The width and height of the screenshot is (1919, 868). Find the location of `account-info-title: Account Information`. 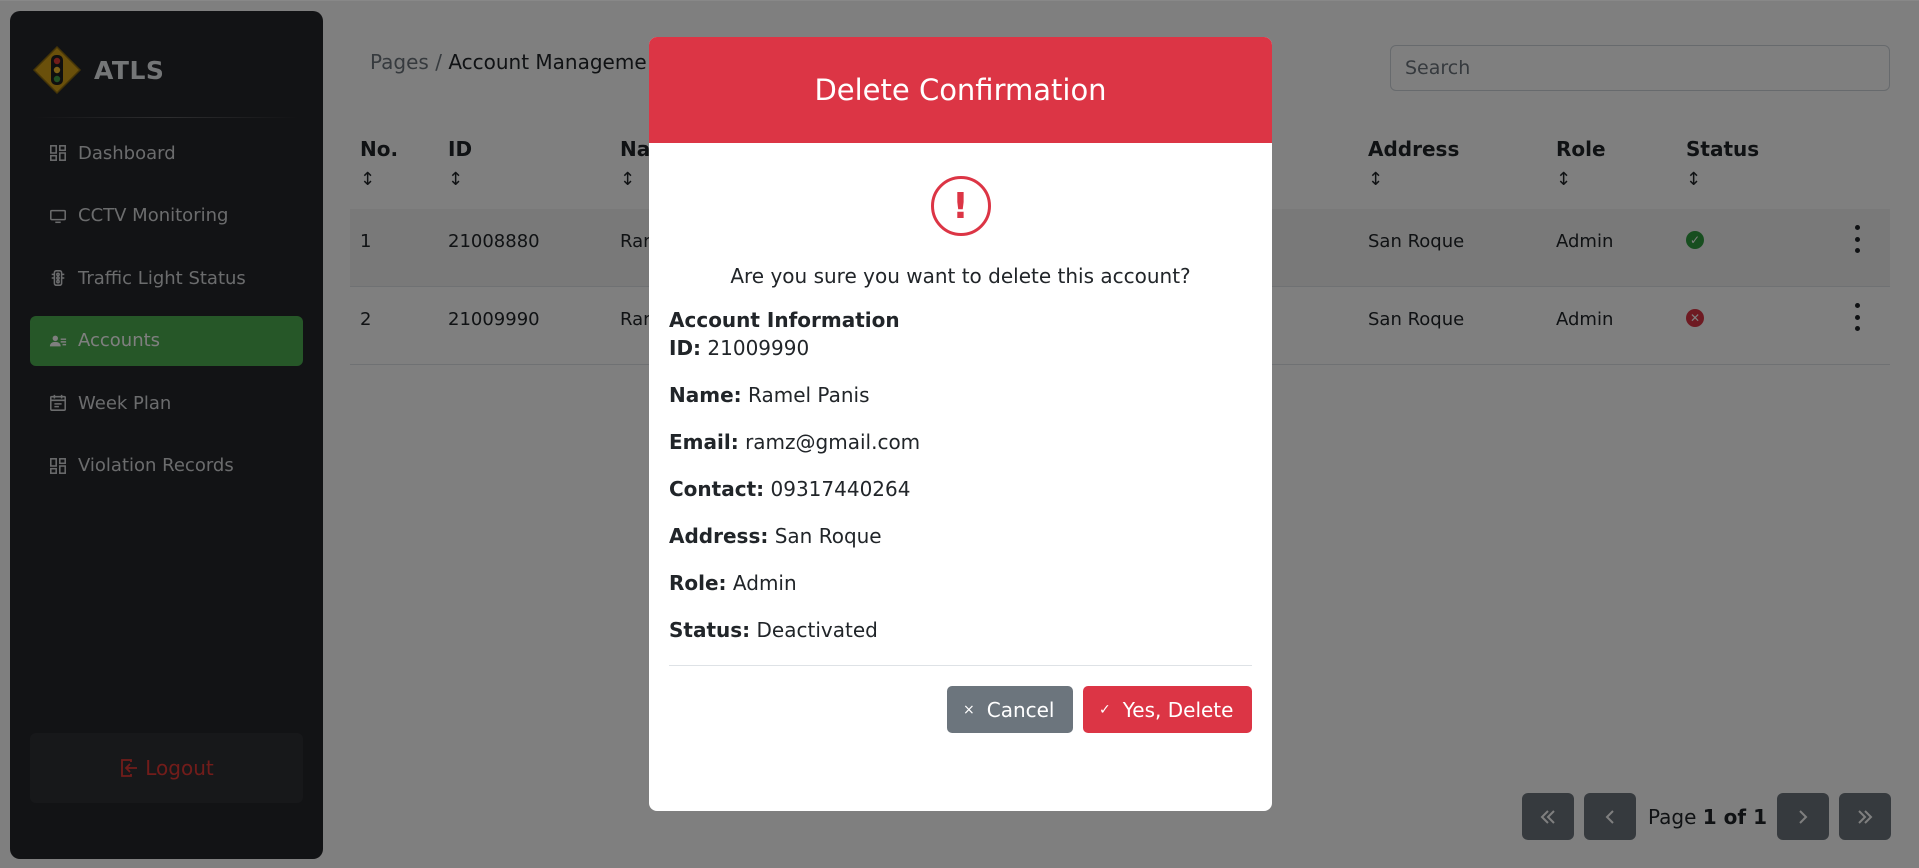

account-info-title: Account Information is located at coordinates (784, 320).